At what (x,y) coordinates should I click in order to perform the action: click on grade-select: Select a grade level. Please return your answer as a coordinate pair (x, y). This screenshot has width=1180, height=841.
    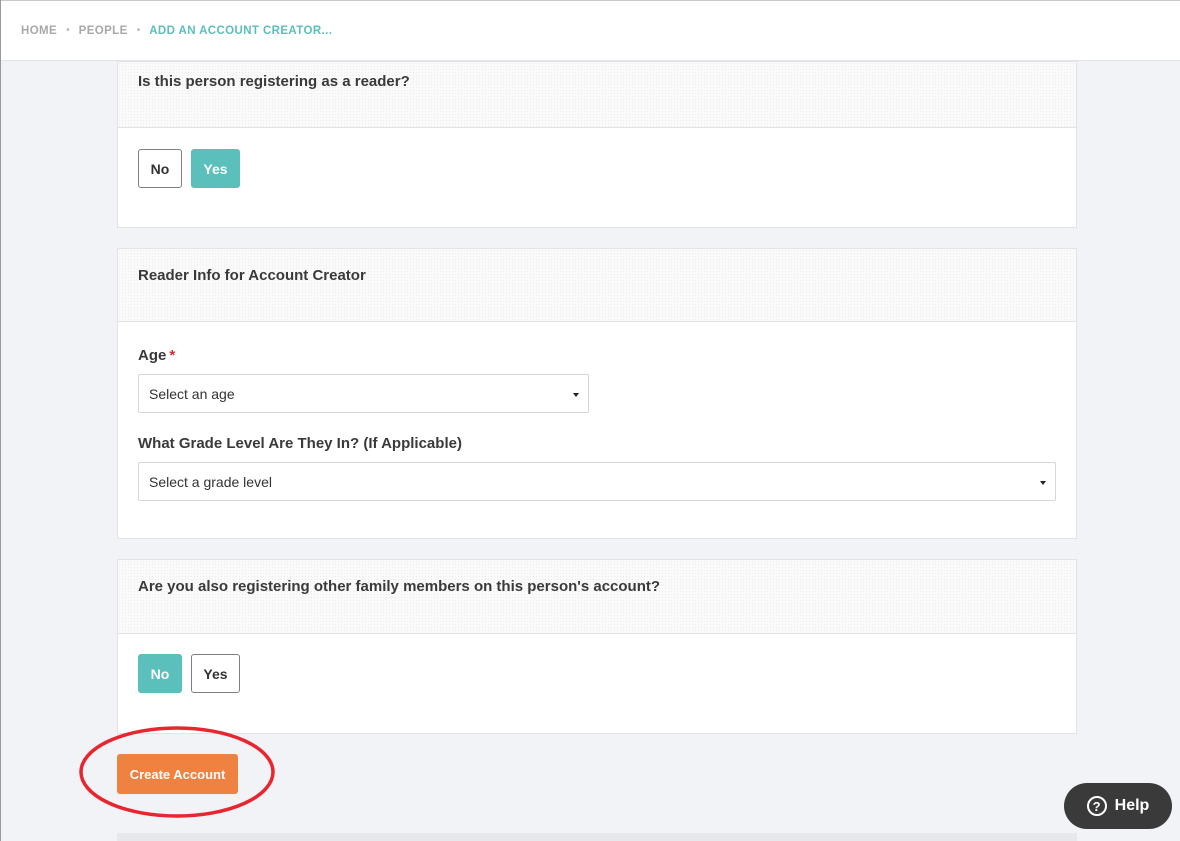
    Looking at the image, I should click on (597, 481).